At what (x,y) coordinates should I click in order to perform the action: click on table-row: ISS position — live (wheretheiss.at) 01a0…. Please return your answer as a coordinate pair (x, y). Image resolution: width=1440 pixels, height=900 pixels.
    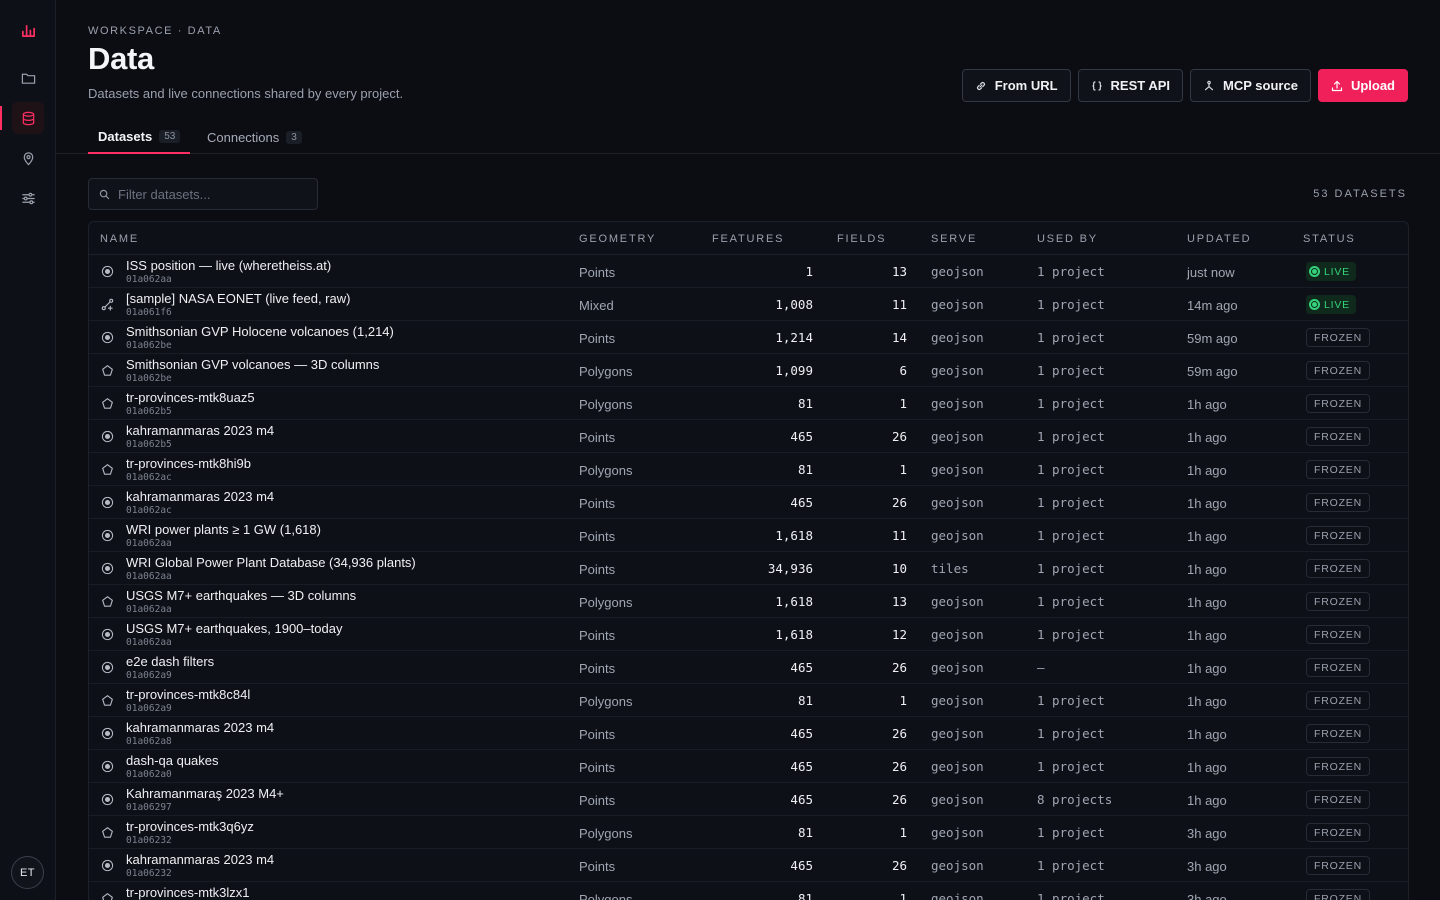
    Looking at the image, I should click on (748, 271).